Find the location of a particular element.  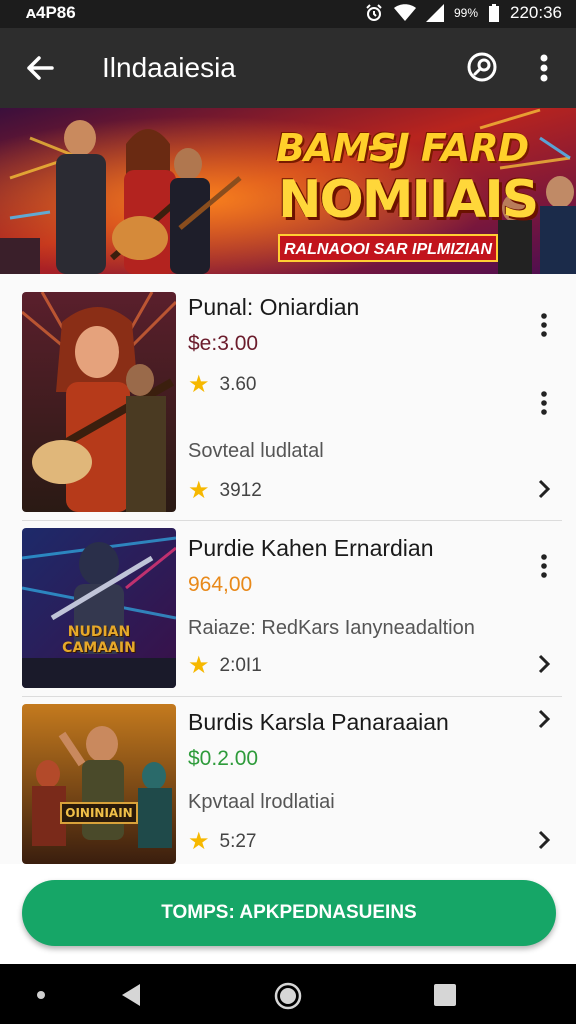

game-title: Burdis Karsla Panaraaian is located at coordinates (318, 722).